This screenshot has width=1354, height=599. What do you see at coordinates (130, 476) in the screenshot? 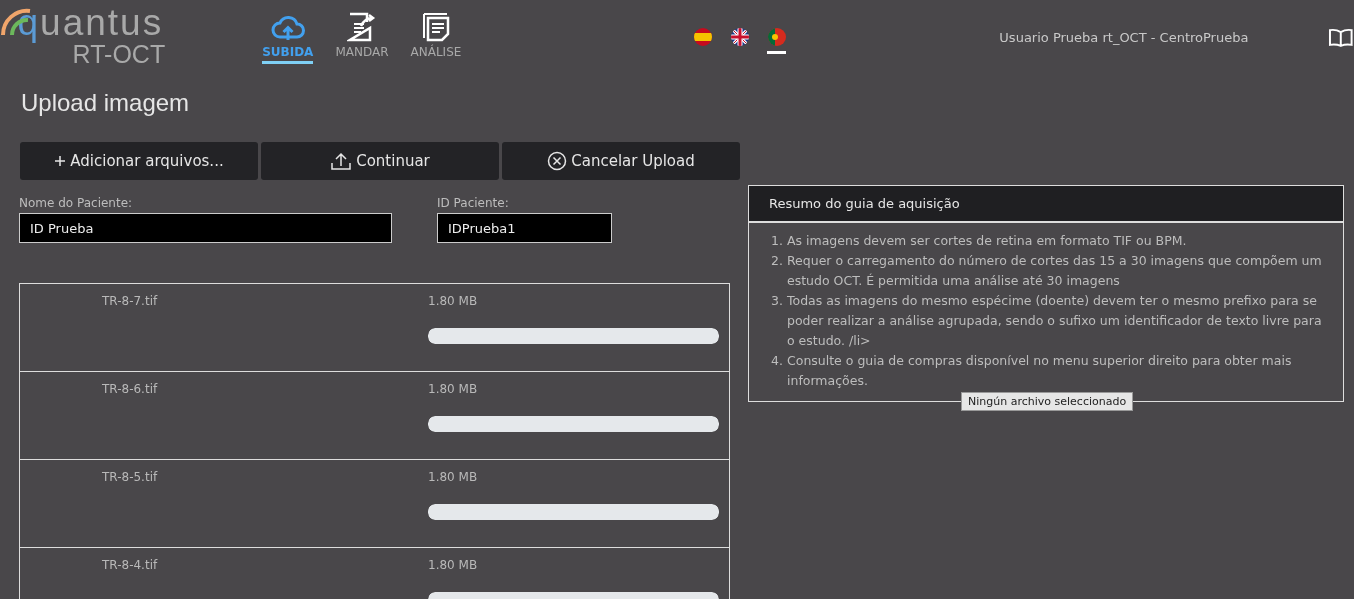
I see `file-name: TR-8-5.tif` at bounding box center [130, 476].